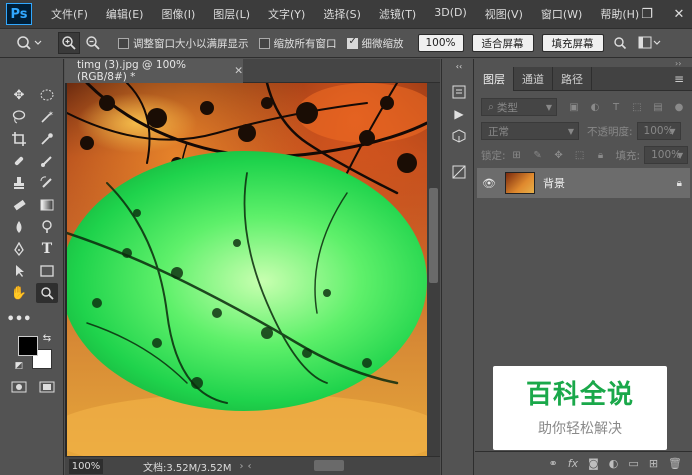  Describe the element at coordinates (572, 43) in the screenshot. I see `fill-screen-button: 填充屏幕` at that location.